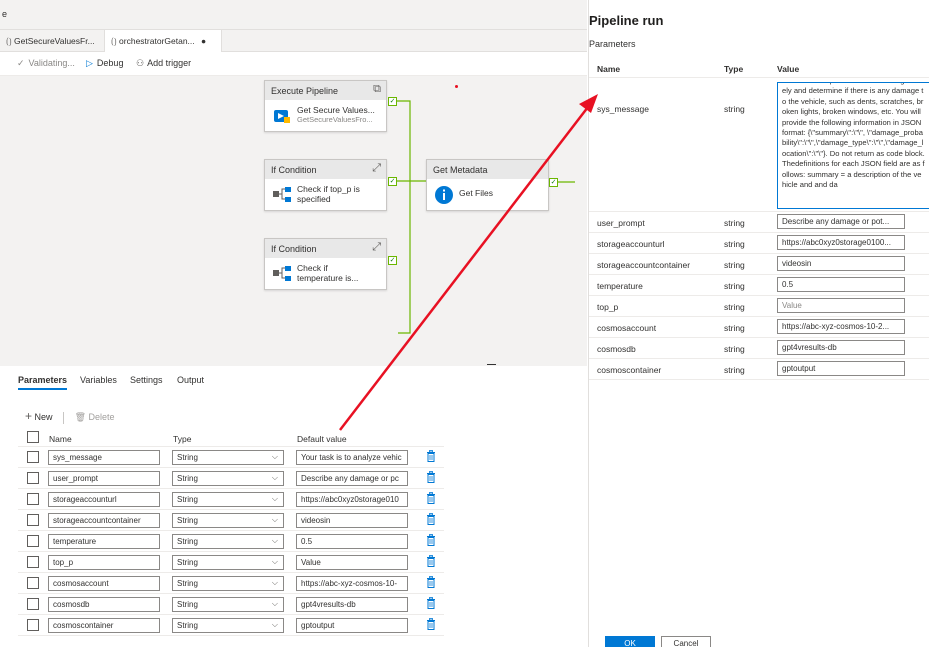  Describe the element at coordinates (487, 185) in the screenshot. I see `node-get-metadata: Get Metadata Get Files` at that location.